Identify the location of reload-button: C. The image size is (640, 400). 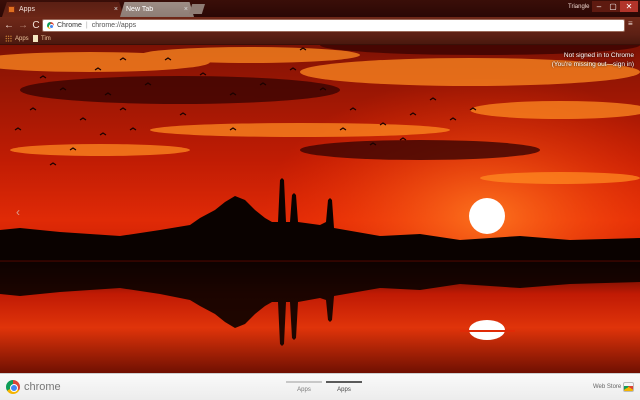
(36, 25).